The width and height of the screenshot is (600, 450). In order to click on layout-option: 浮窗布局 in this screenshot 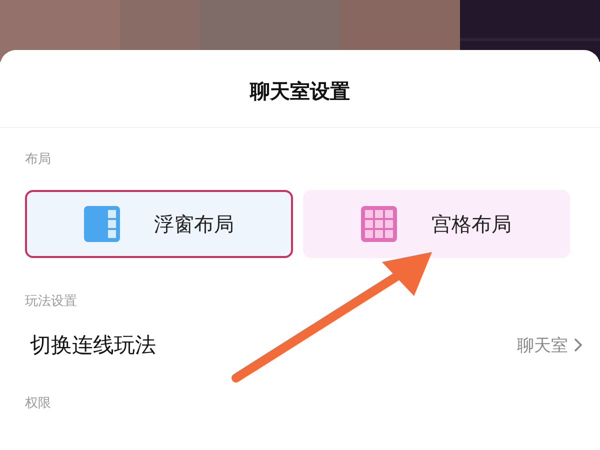, I will do `click(158, 224)`.